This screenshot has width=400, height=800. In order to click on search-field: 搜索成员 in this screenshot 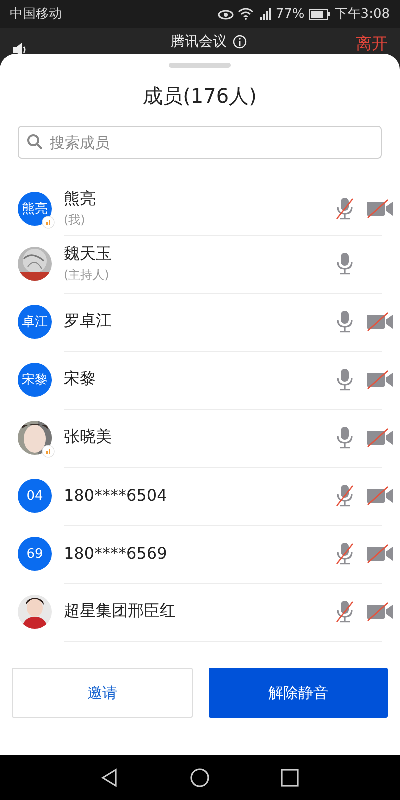, I will do `click(200, 142)`.